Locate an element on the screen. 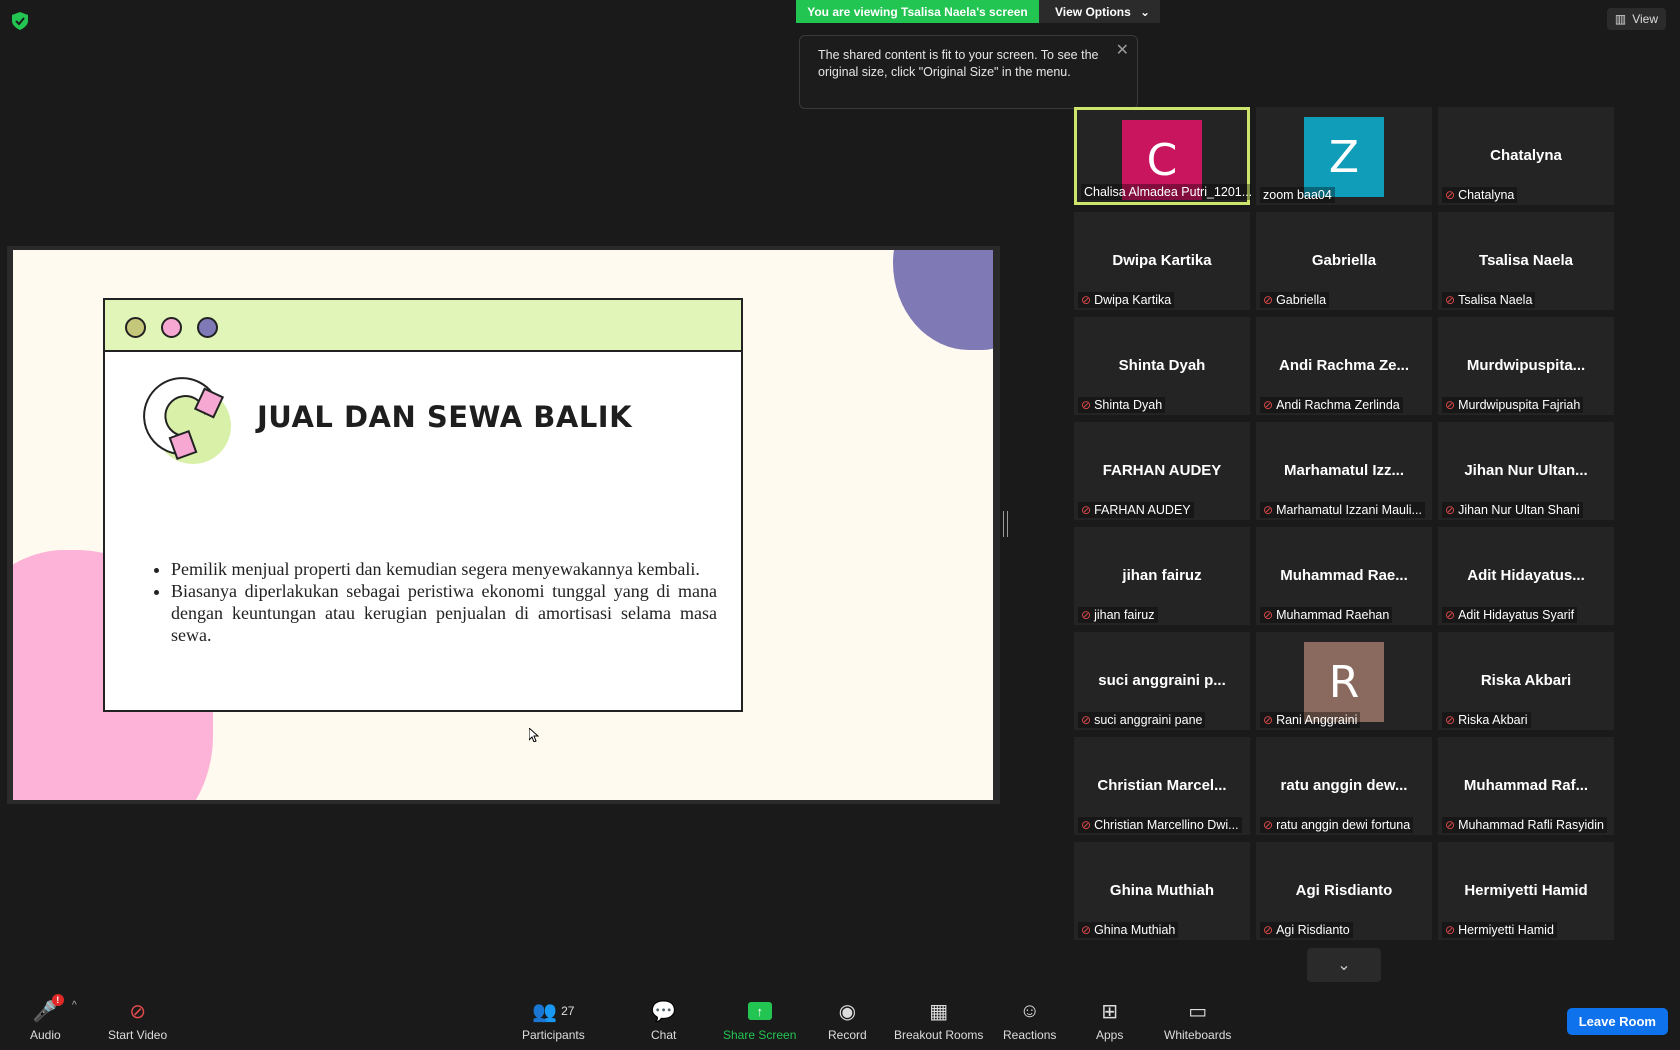  participant-tile: Gabriella ⊘ Gabriella is located at coordinates (1344, 261).